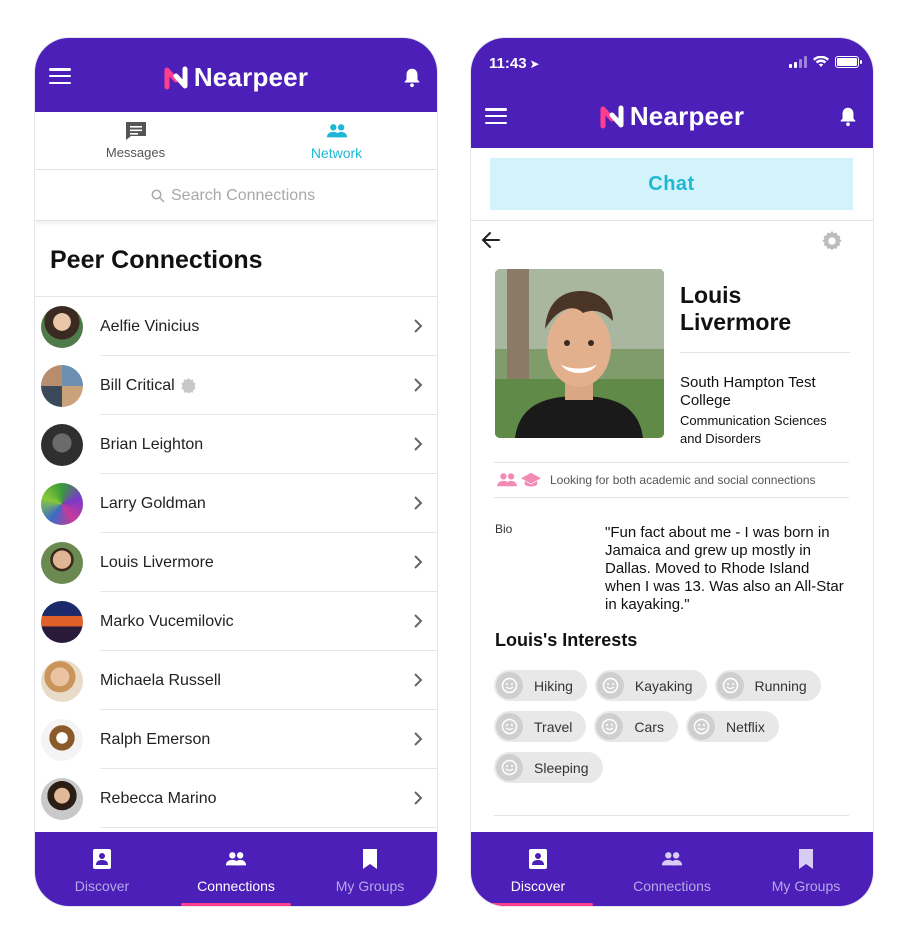 Image resolution: width=900 pixels, height=942 pixels. What do you see at coordinates (160, 680) in the screenshot?
I see `contact-name: Michaela Russell` at bounding box center [160, 680].